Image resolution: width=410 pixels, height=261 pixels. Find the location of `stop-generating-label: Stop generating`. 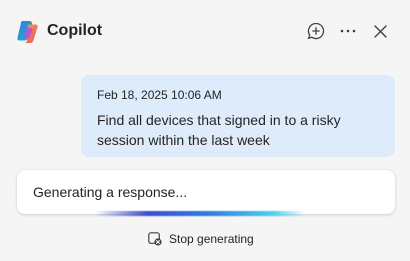

stop-generating-label: Stop generating is located at coordinates (211, 239).